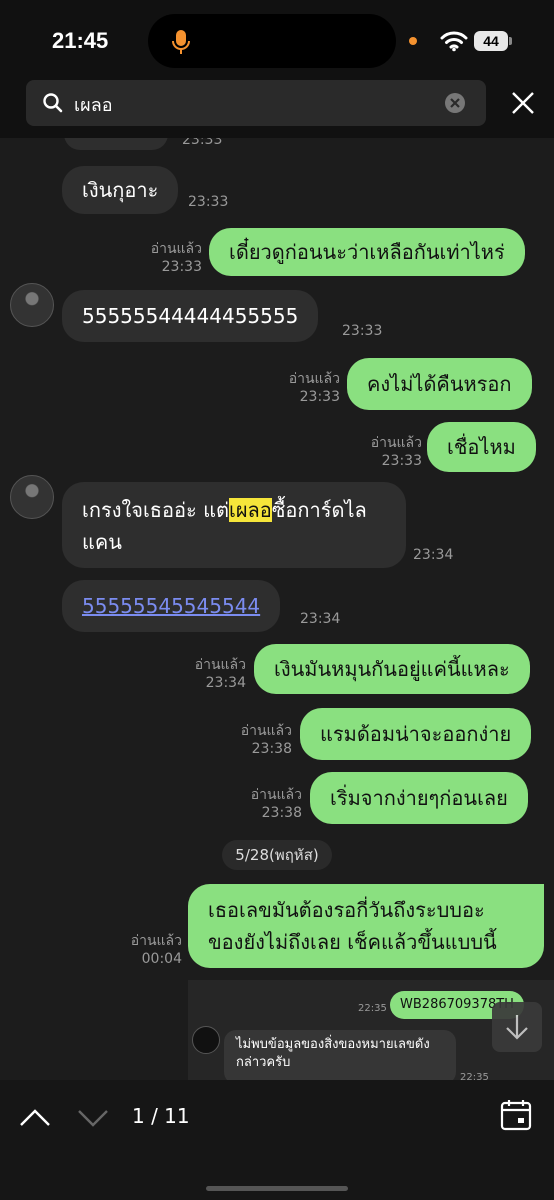  Describe the element at coordinates (181, 42) in the screenshot. I see `microphone-icon` at that location.